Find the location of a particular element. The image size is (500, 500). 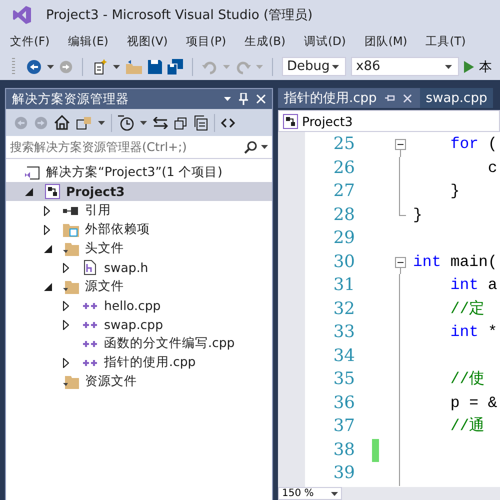

tree-item: hello.cpp is located at coordinates (139, 305).